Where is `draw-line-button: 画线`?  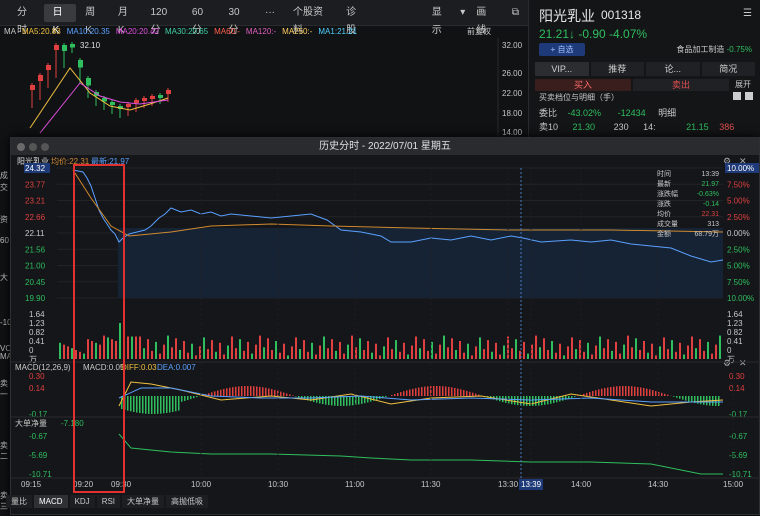
draw-line-button: 画线 is located at coordinates (485, 13).